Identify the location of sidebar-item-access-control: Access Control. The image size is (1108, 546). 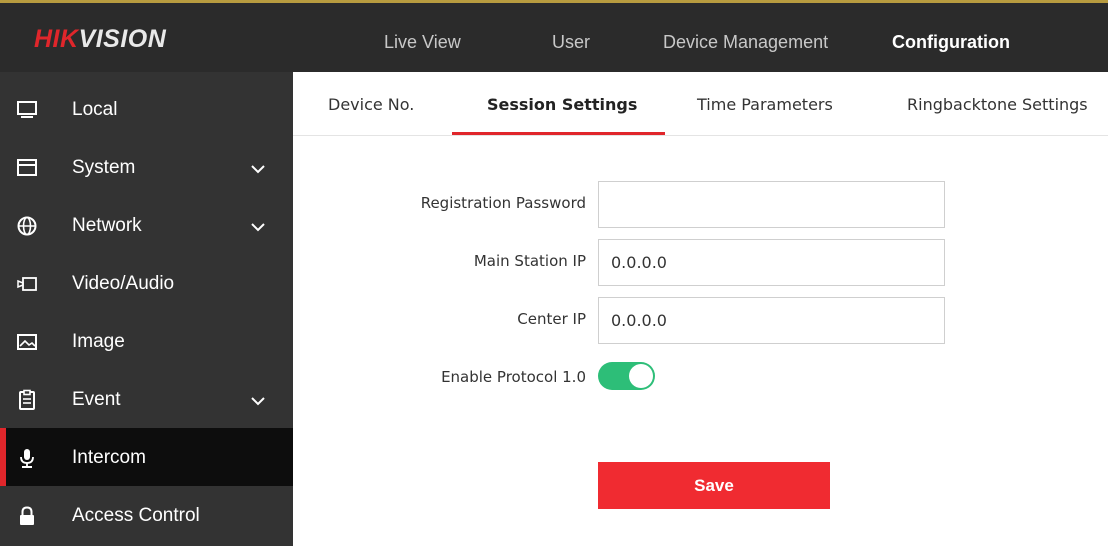
(146, 515).